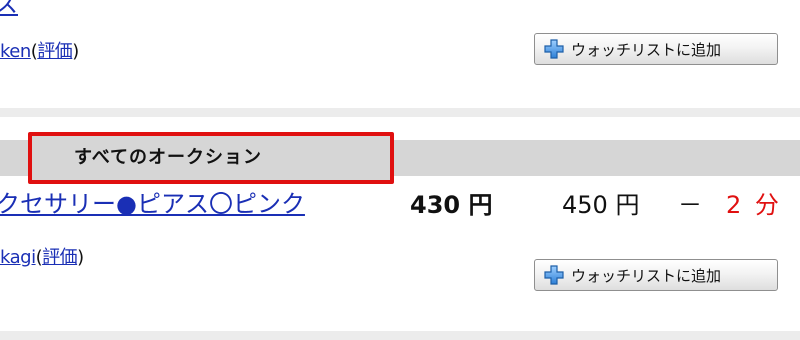 This screenshot has width=800, height=340. Describe the element at coordinates (601, 205) in the screenshot. I see `buyout-price: 450 円` at that location.